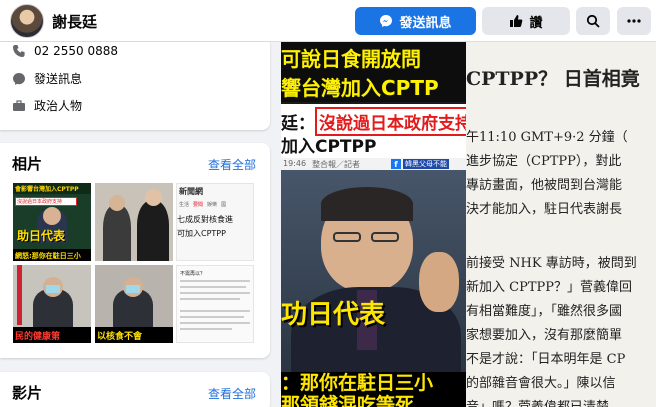  Describe the element at coordinates (544, 209) in the screenshot. I see `clipping-line: 決才能加入，駐日代表謝長` at that location.